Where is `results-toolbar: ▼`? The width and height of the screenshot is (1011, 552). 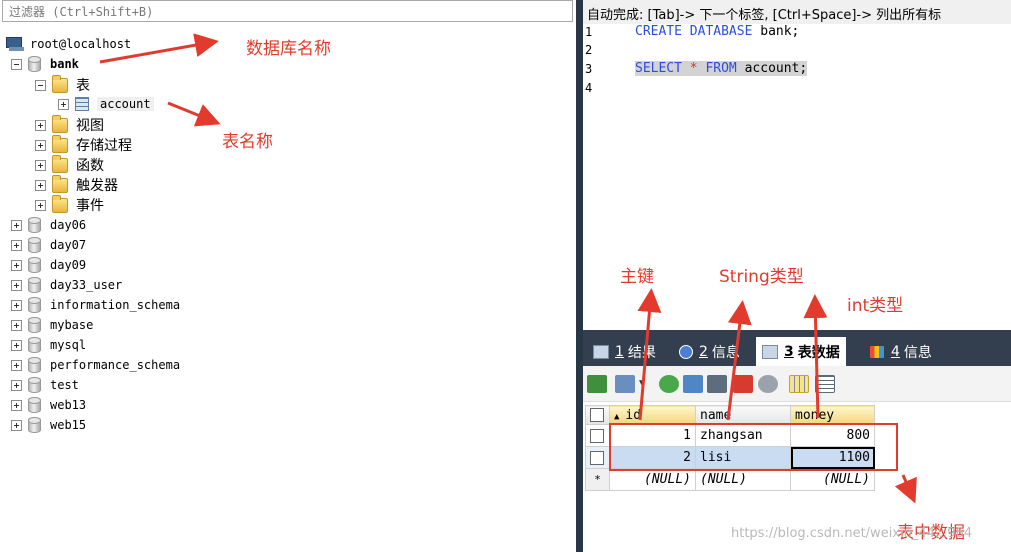
results-toolbar: ▼ is located at coordinates (797, 384).